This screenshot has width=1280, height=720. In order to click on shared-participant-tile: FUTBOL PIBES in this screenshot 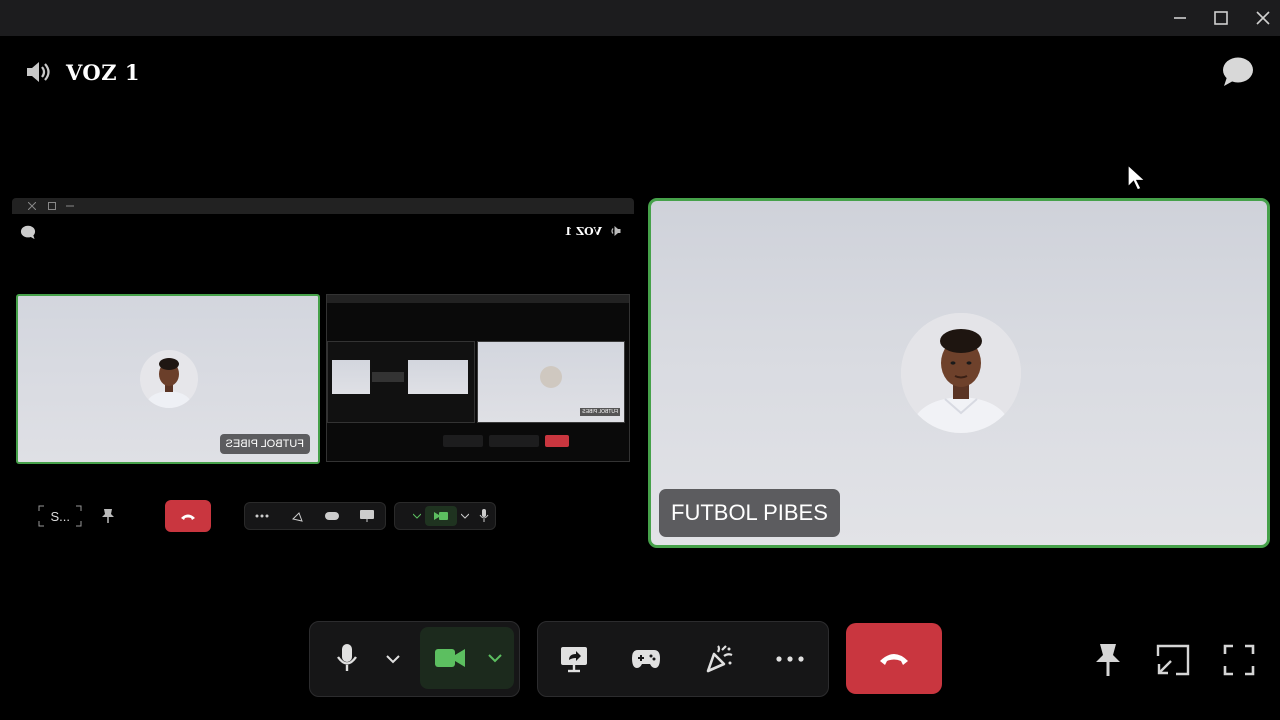, I will do `click(168, 379)`.